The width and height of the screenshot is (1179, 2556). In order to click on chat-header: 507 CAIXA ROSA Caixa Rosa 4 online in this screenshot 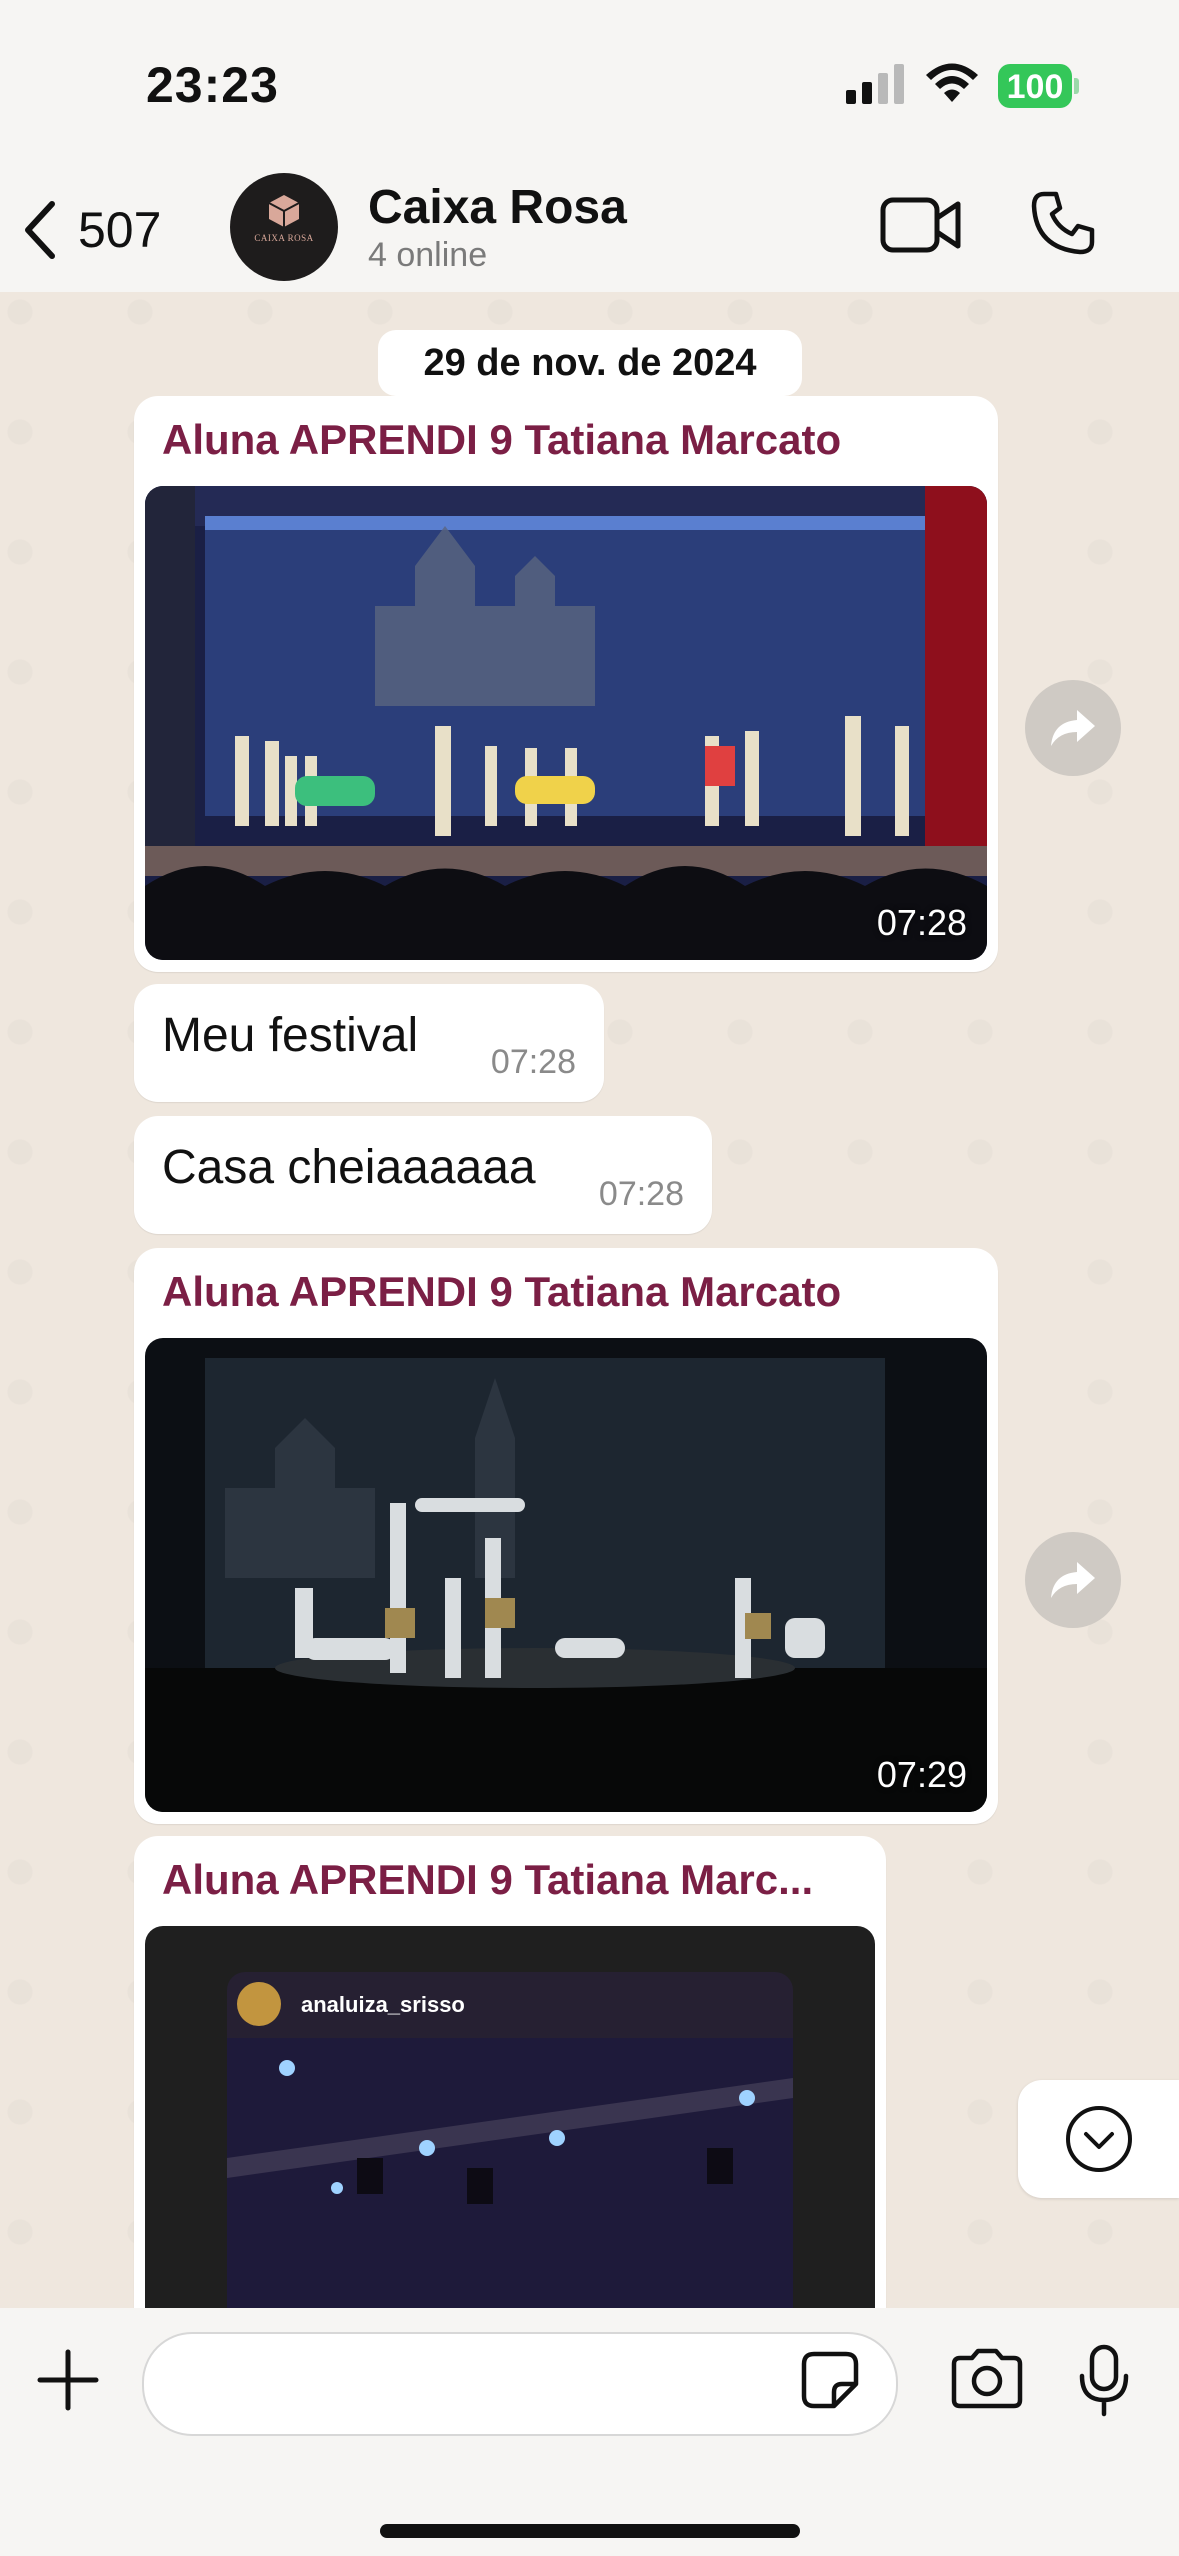, I will do `click(589, 231)`.